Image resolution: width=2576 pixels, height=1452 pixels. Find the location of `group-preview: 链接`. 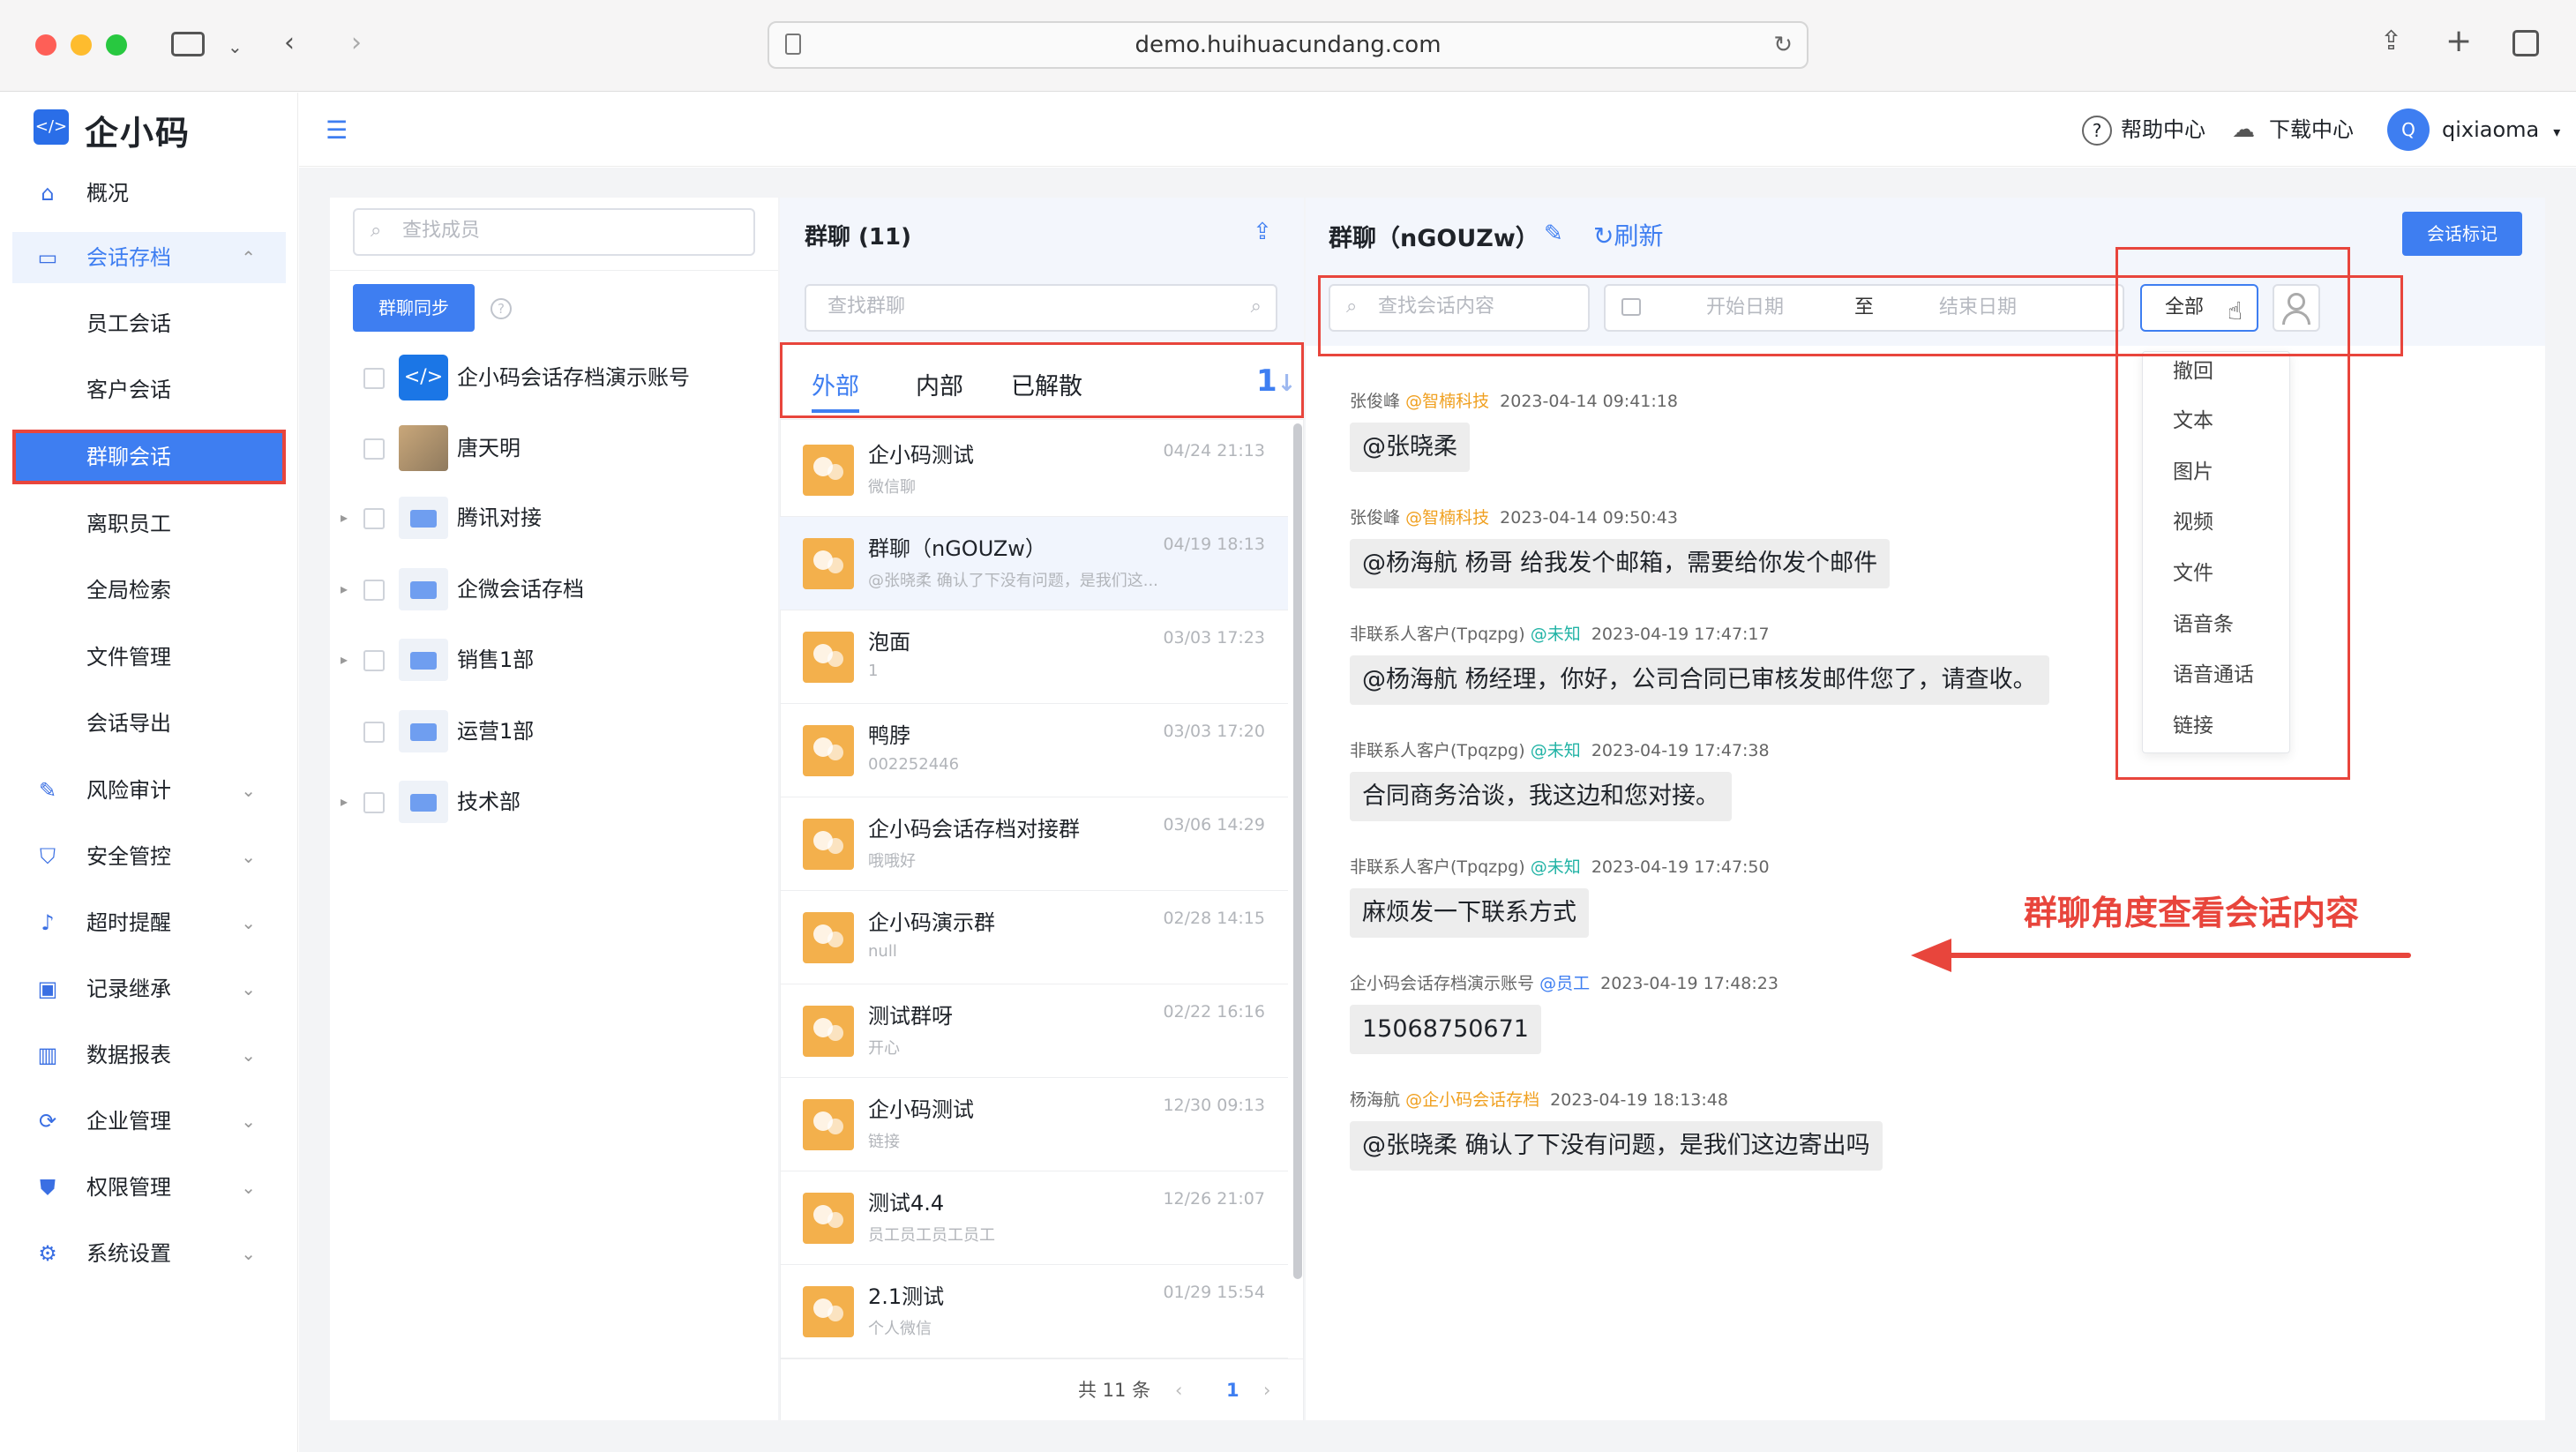

group-preview: 链接 is located at coordinates (884, 1142).